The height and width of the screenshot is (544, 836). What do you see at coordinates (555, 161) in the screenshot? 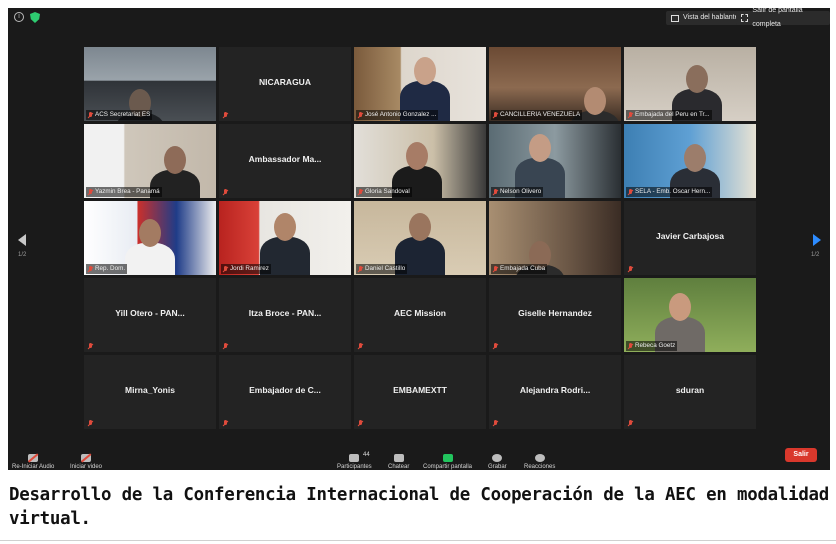
I see `participant-tile: Nelson Olivero` at bounding box center [555, 161].